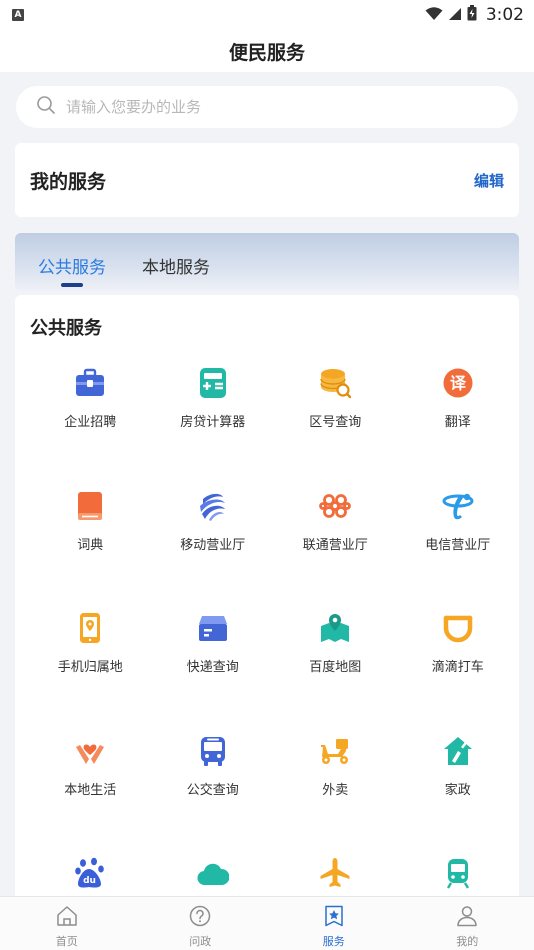 The height and width of the screenshot is (950, 534). I want to click on search-icon, so click(51, 107).